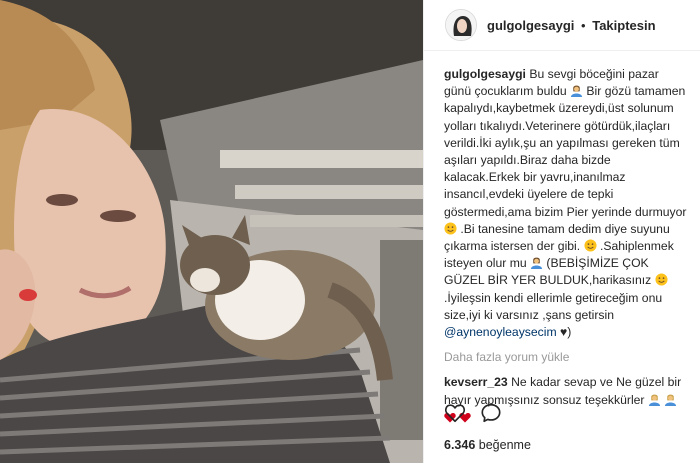  Describe the element at coordinates (455, 413) in the screenshot. I see `heart-icon` at that location.